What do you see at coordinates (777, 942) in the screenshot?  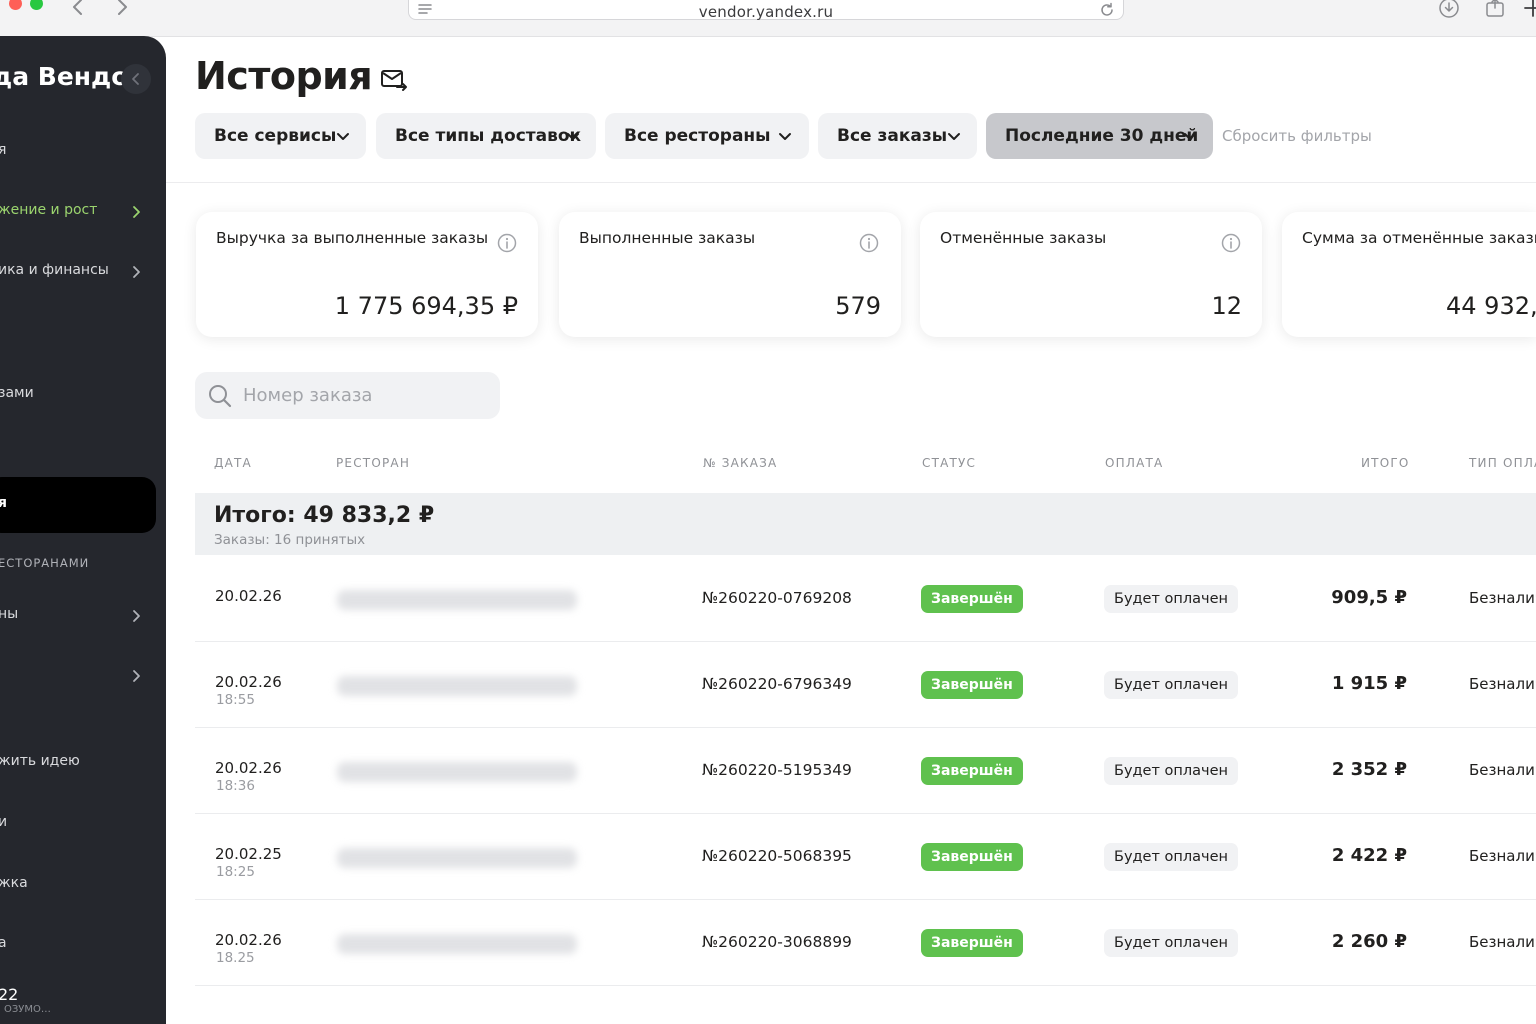 I see `cell-order-number: №260220-3068899` at bounding box center [777, 942].